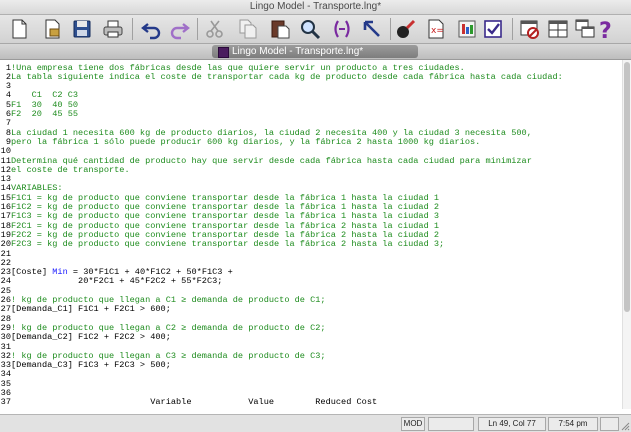 The height and width of the screenshot is (432, 631). Describe the element at coordinates (19, 29) in the screenshot. I see `new-icon` at that location.